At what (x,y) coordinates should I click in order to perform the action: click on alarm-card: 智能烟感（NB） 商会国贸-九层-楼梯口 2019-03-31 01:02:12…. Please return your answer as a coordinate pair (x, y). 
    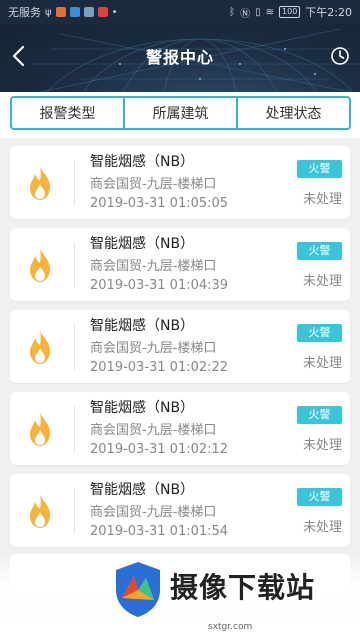
    Looking at the image, I should click on (180, 428).